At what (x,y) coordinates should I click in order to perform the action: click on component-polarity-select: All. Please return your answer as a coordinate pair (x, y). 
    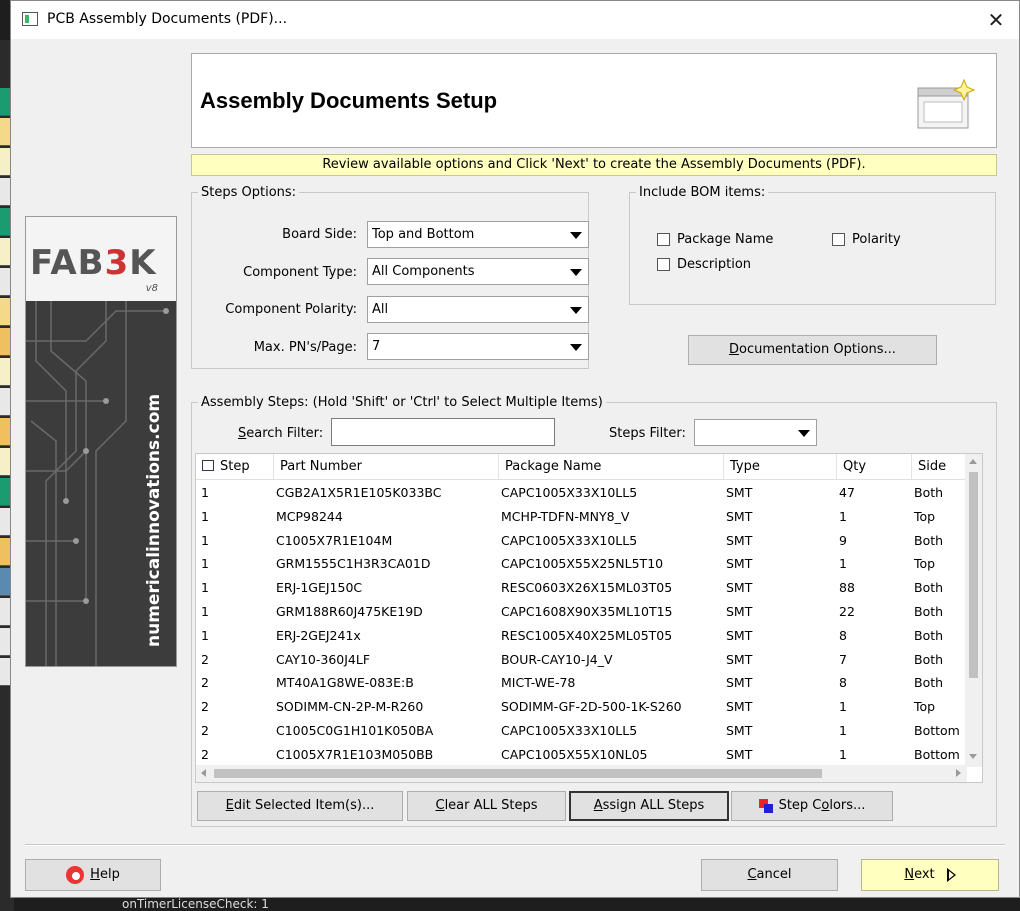
    Looking at the image, I should click on (478, 309).